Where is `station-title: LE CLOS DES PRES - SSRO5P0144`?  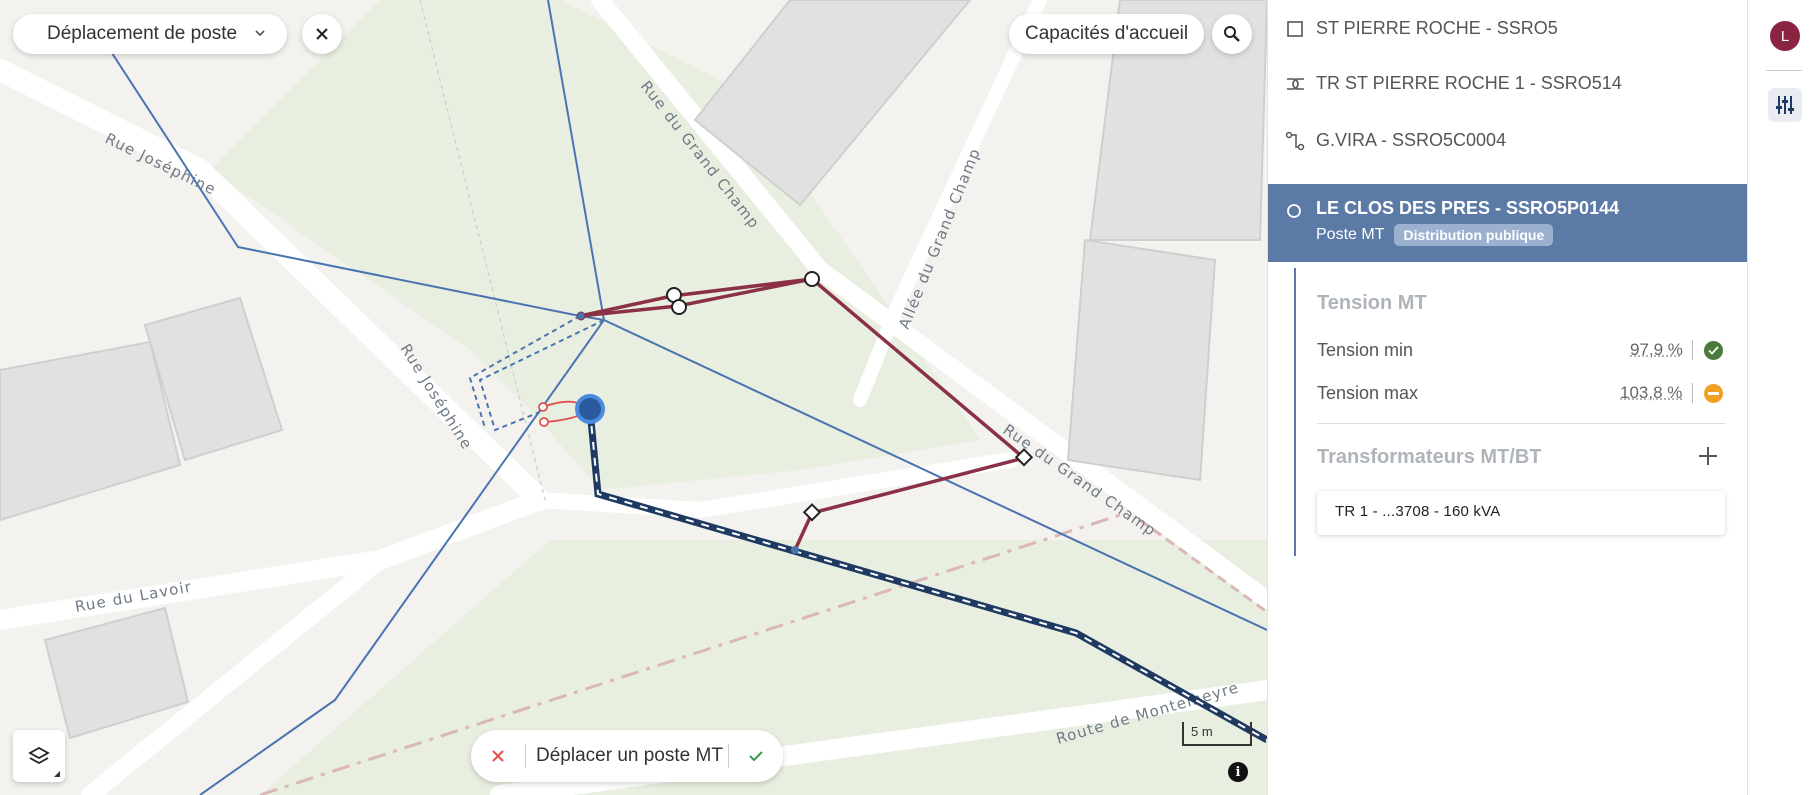 station-title: LE CLOS DES PRES - SSRO5P0144 is located at coordinates (1468, 208).